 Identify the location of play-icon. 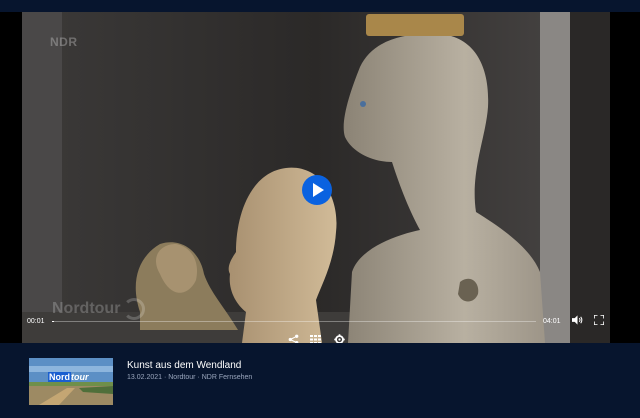
(318, 190).